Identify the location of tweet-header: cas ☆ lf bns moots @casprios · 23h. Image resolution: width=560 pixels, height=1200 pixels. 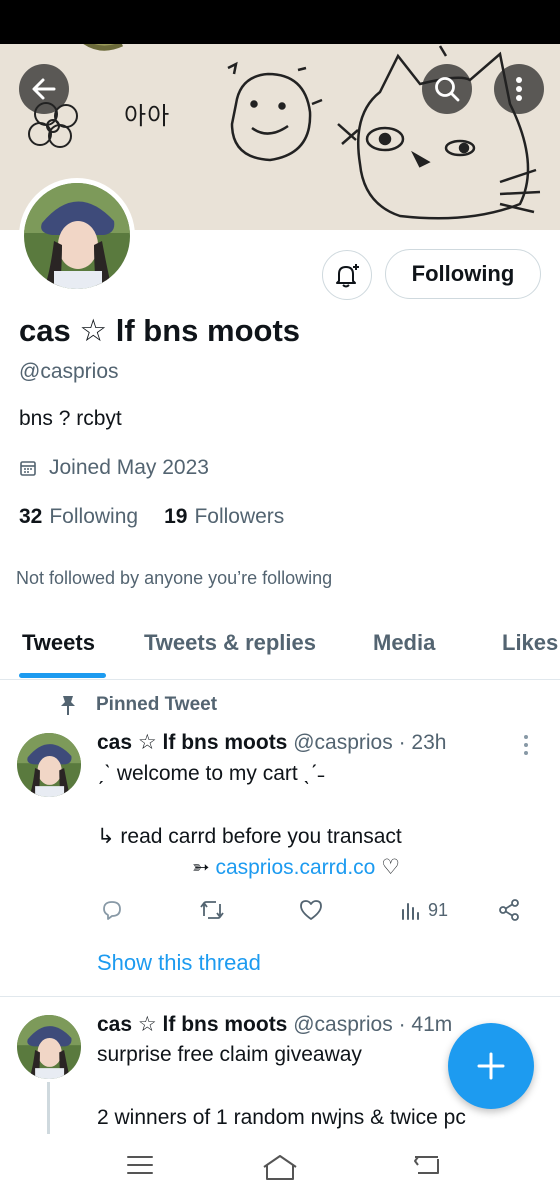
(271, 742).